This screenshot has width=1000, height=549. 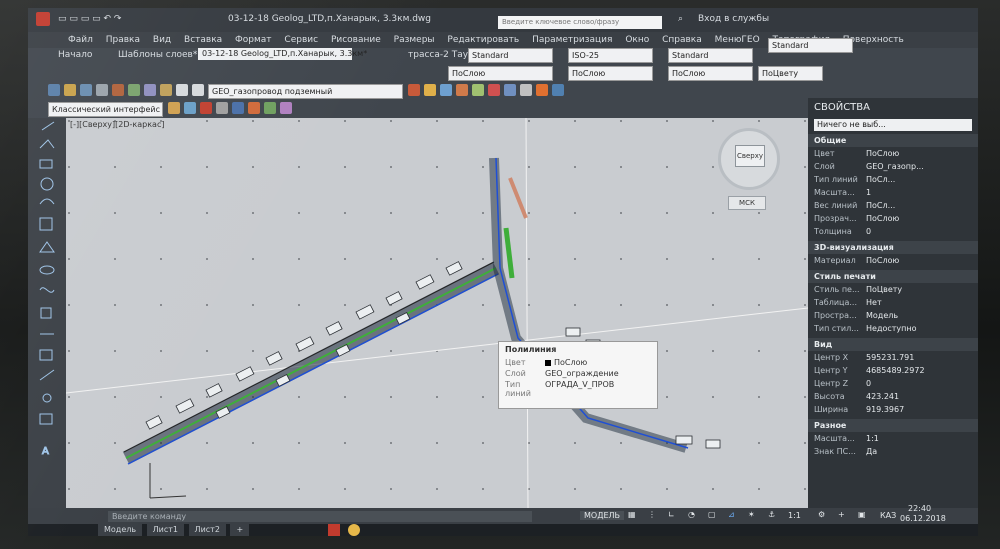 What do you see at coordinates (510, 90) in the screenshot?
I see `layer-lock-icon` at bounding box center [510, 90].